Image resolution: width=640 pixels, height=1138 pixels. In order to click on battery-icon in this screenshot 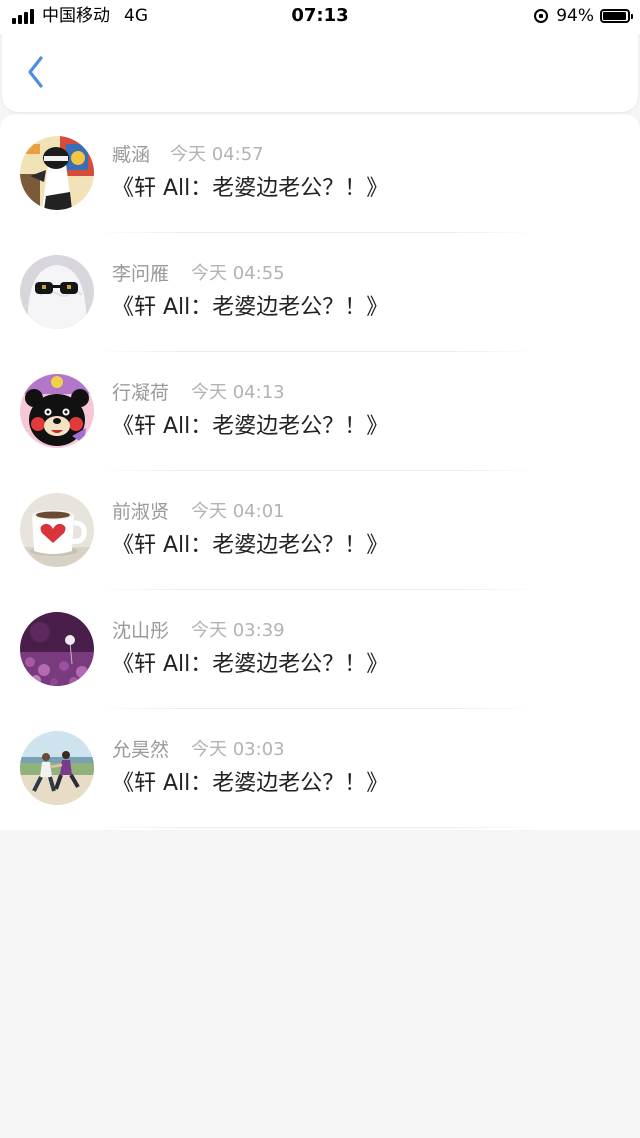, I will do `click(616, 16)`.